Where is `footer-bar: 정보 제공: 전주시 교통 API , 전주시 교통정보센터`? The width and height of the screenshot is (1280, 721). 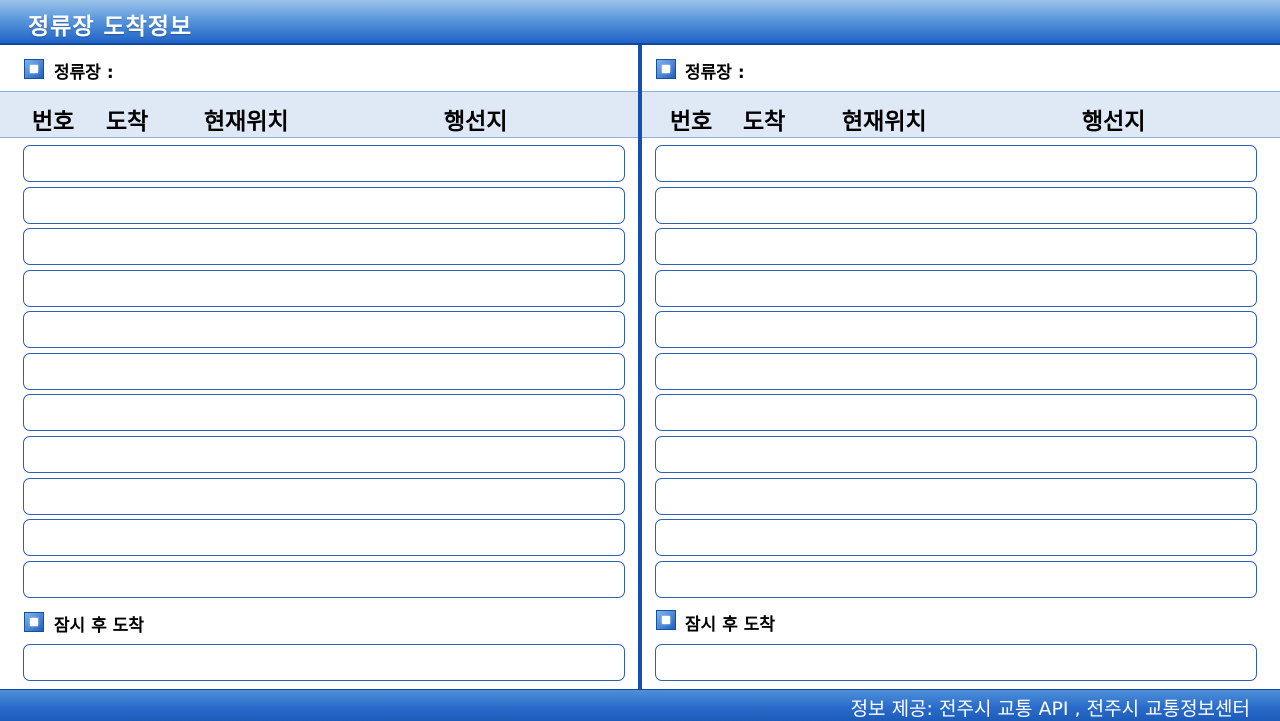
footer-bar: 정보 제공: 전주시 교통 API , 전주시 교통정보센터 is located at coordinates (640, 705).